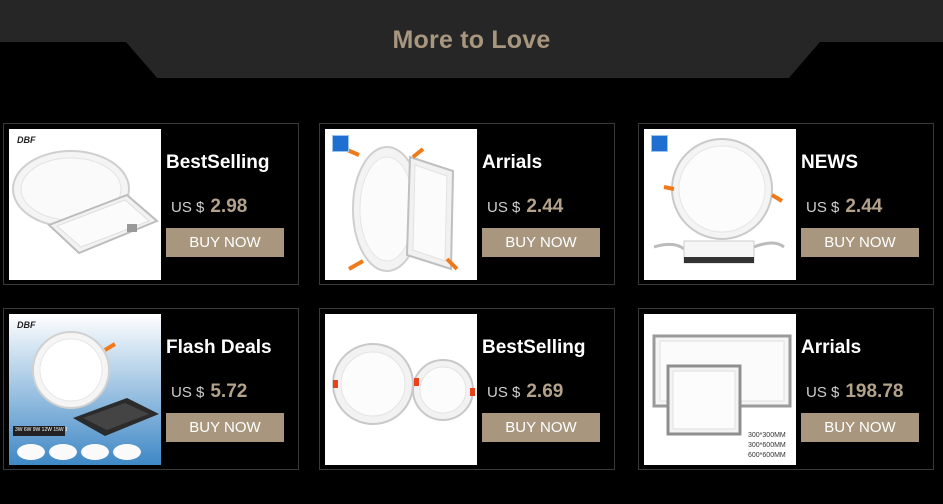 The width and height of the screenshot is (943, 504). What do you see at coordinates (767, 435) in the screenshot?
I see `size-item: 300*300MM` at bounding box center [767, 435].